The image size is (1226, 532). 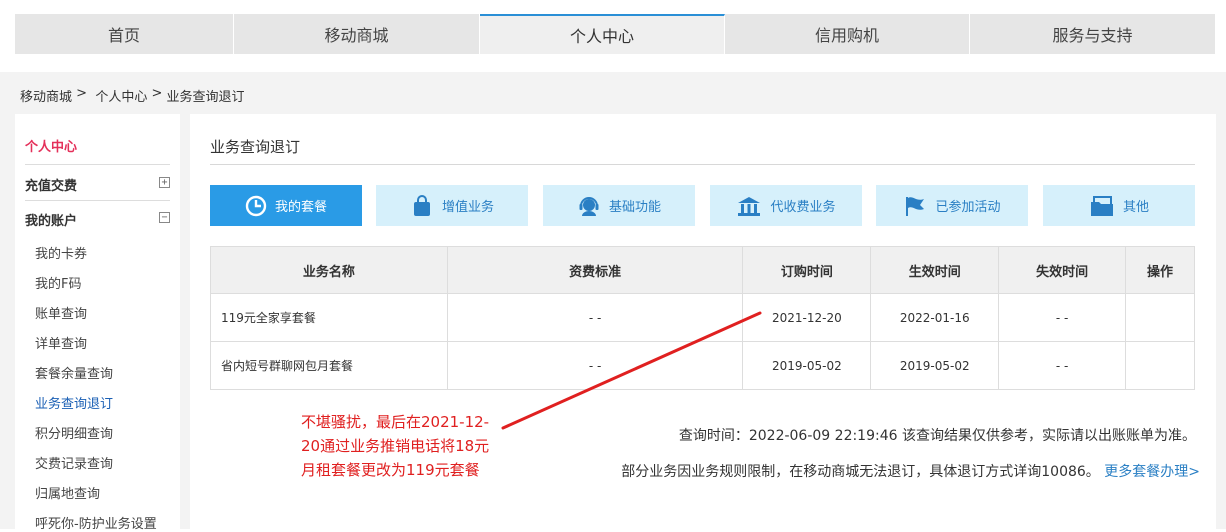 I want to click on table-row: 119元全家享套餐 - - 2021-12-20 2022-01-16 - -, so click(x=702, y=317).